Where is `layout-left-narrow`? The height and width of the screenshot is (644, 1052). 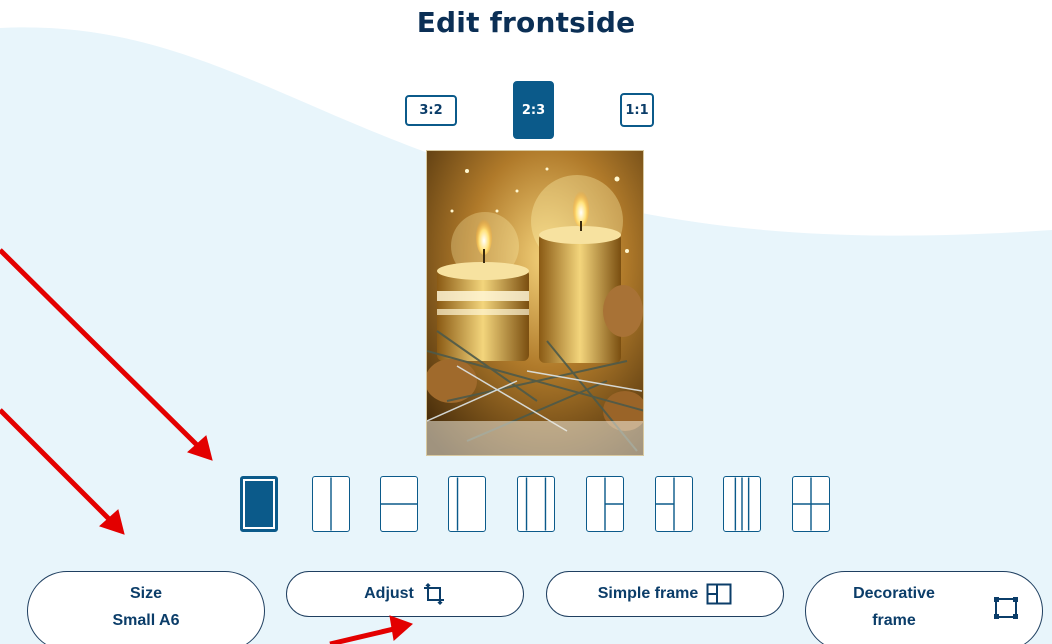
layout-left-narrow is located at coordinates (467, 504).